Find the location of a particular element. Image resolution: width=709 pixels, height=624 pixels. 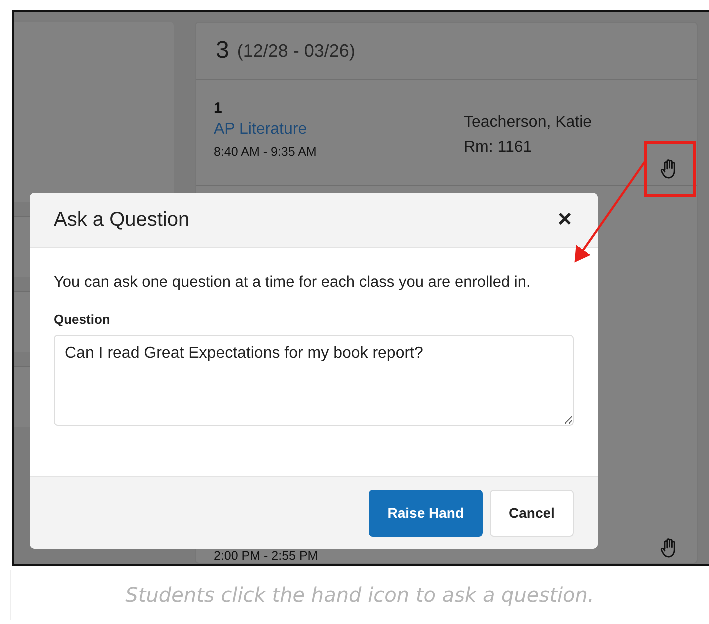

term-number: 3 is located at coordinates (223, 51).